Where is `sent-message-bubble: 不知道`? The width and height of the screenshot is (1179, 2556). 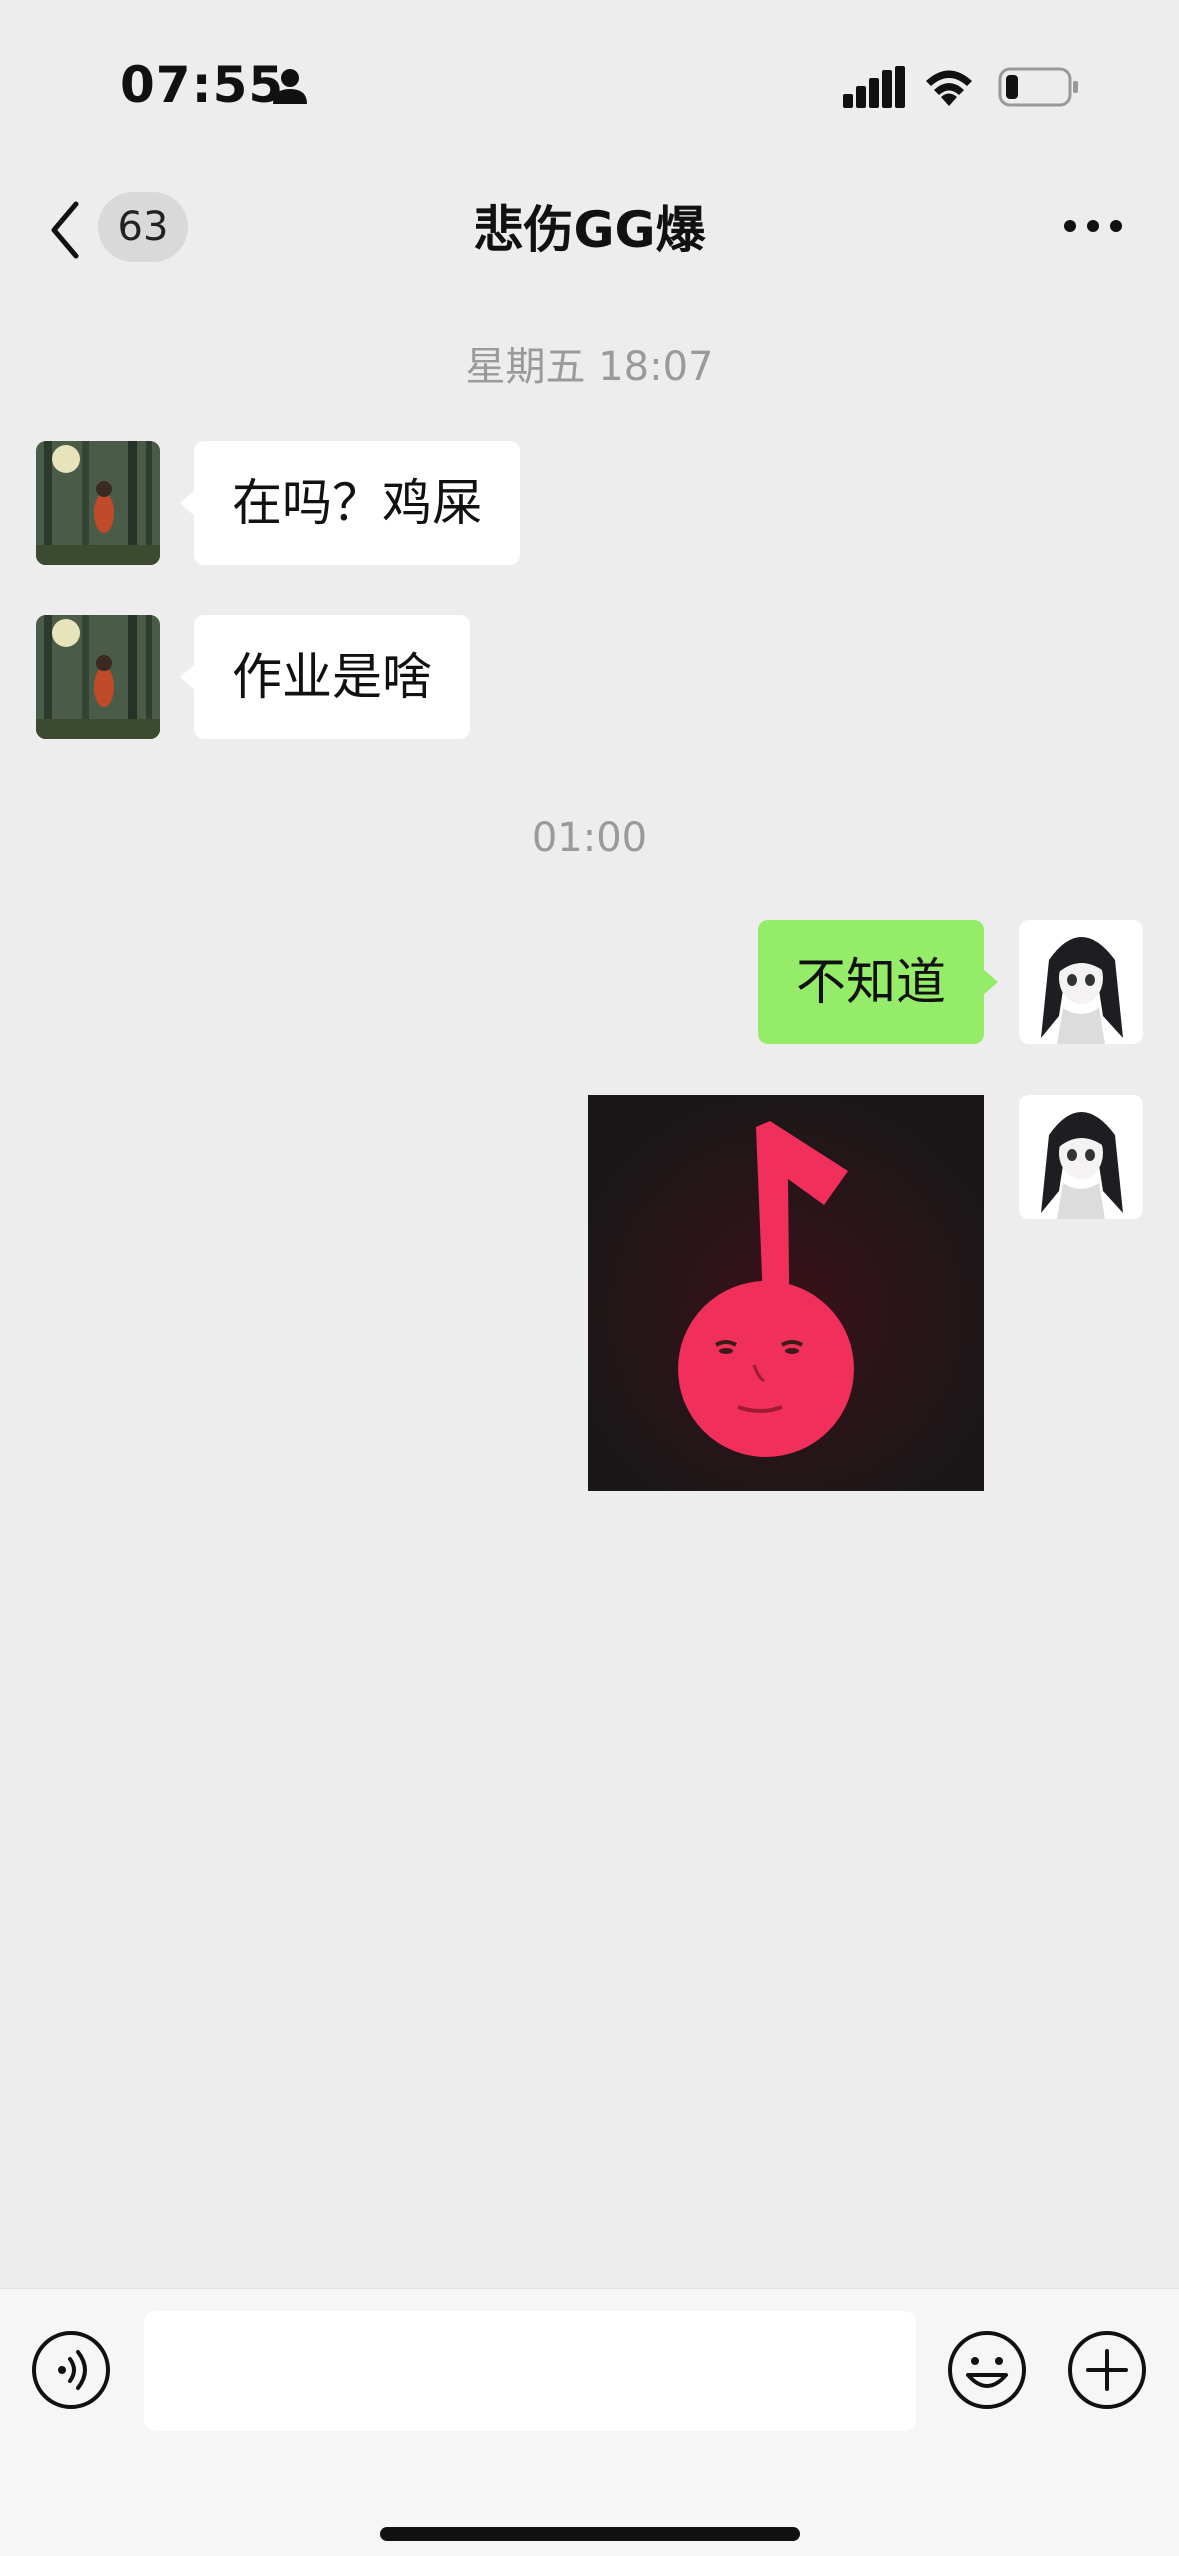
sent-message-bubble: 不知道 is located at coordinates (878, 982).